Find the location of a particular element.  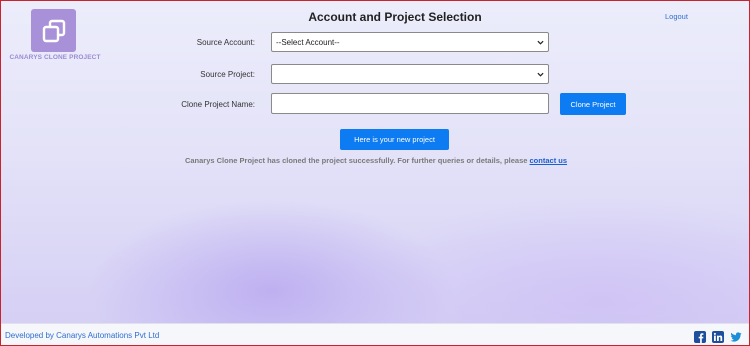

clone-project-button: Clone Project is located at coordinates (593, 104).